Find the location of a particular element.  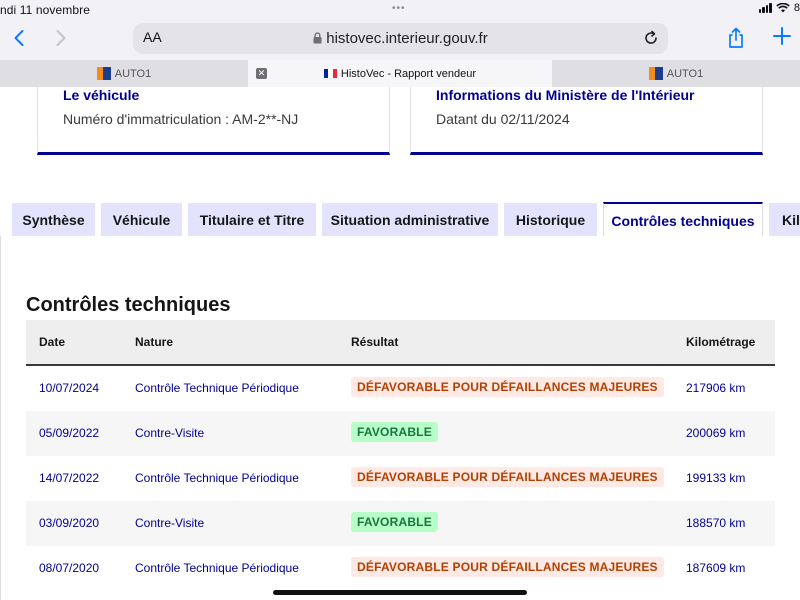

browser-tabs: AUTO1 ✕ HistoVec - Rapport vendeur AUTO1 is located at coordinates (400, 73).